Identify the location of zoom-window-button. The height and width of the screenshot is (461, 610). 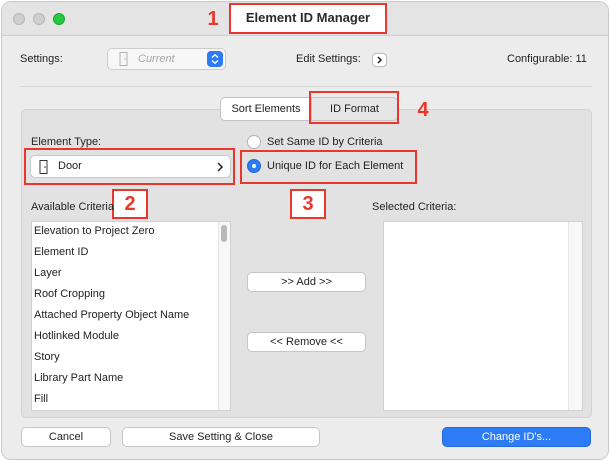
(59, 19).